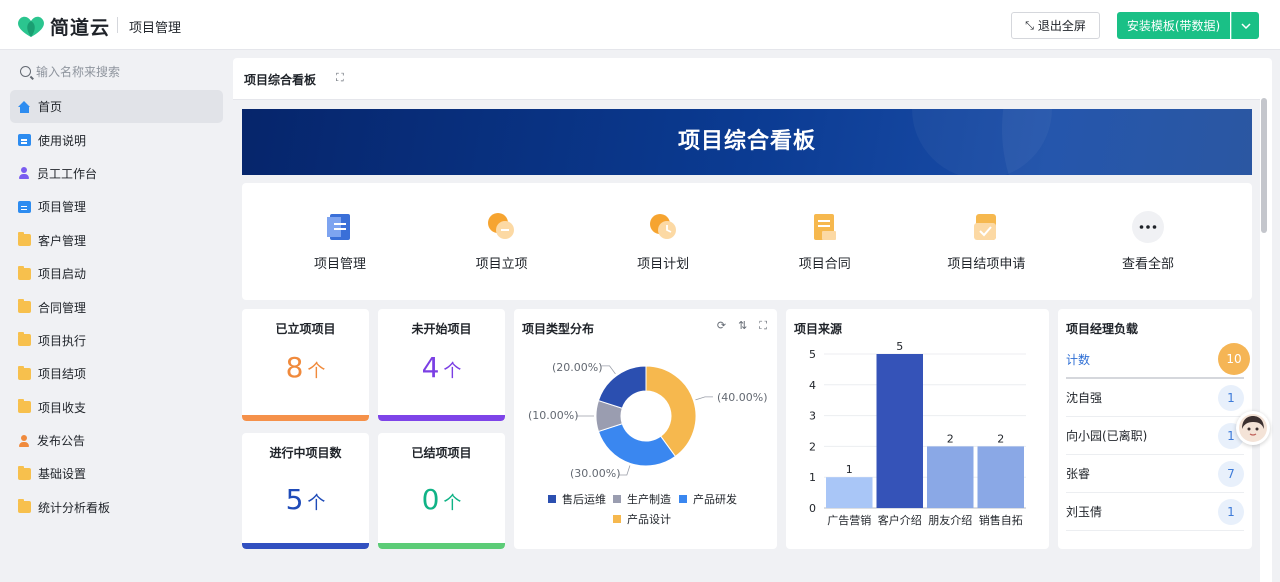 The height and width of the screenshot is (582, 1280). What do you see at coordinates (280, 80) in the screenshot?
I see `page-title: 项目综合看板` at bounding box center [280, 80].